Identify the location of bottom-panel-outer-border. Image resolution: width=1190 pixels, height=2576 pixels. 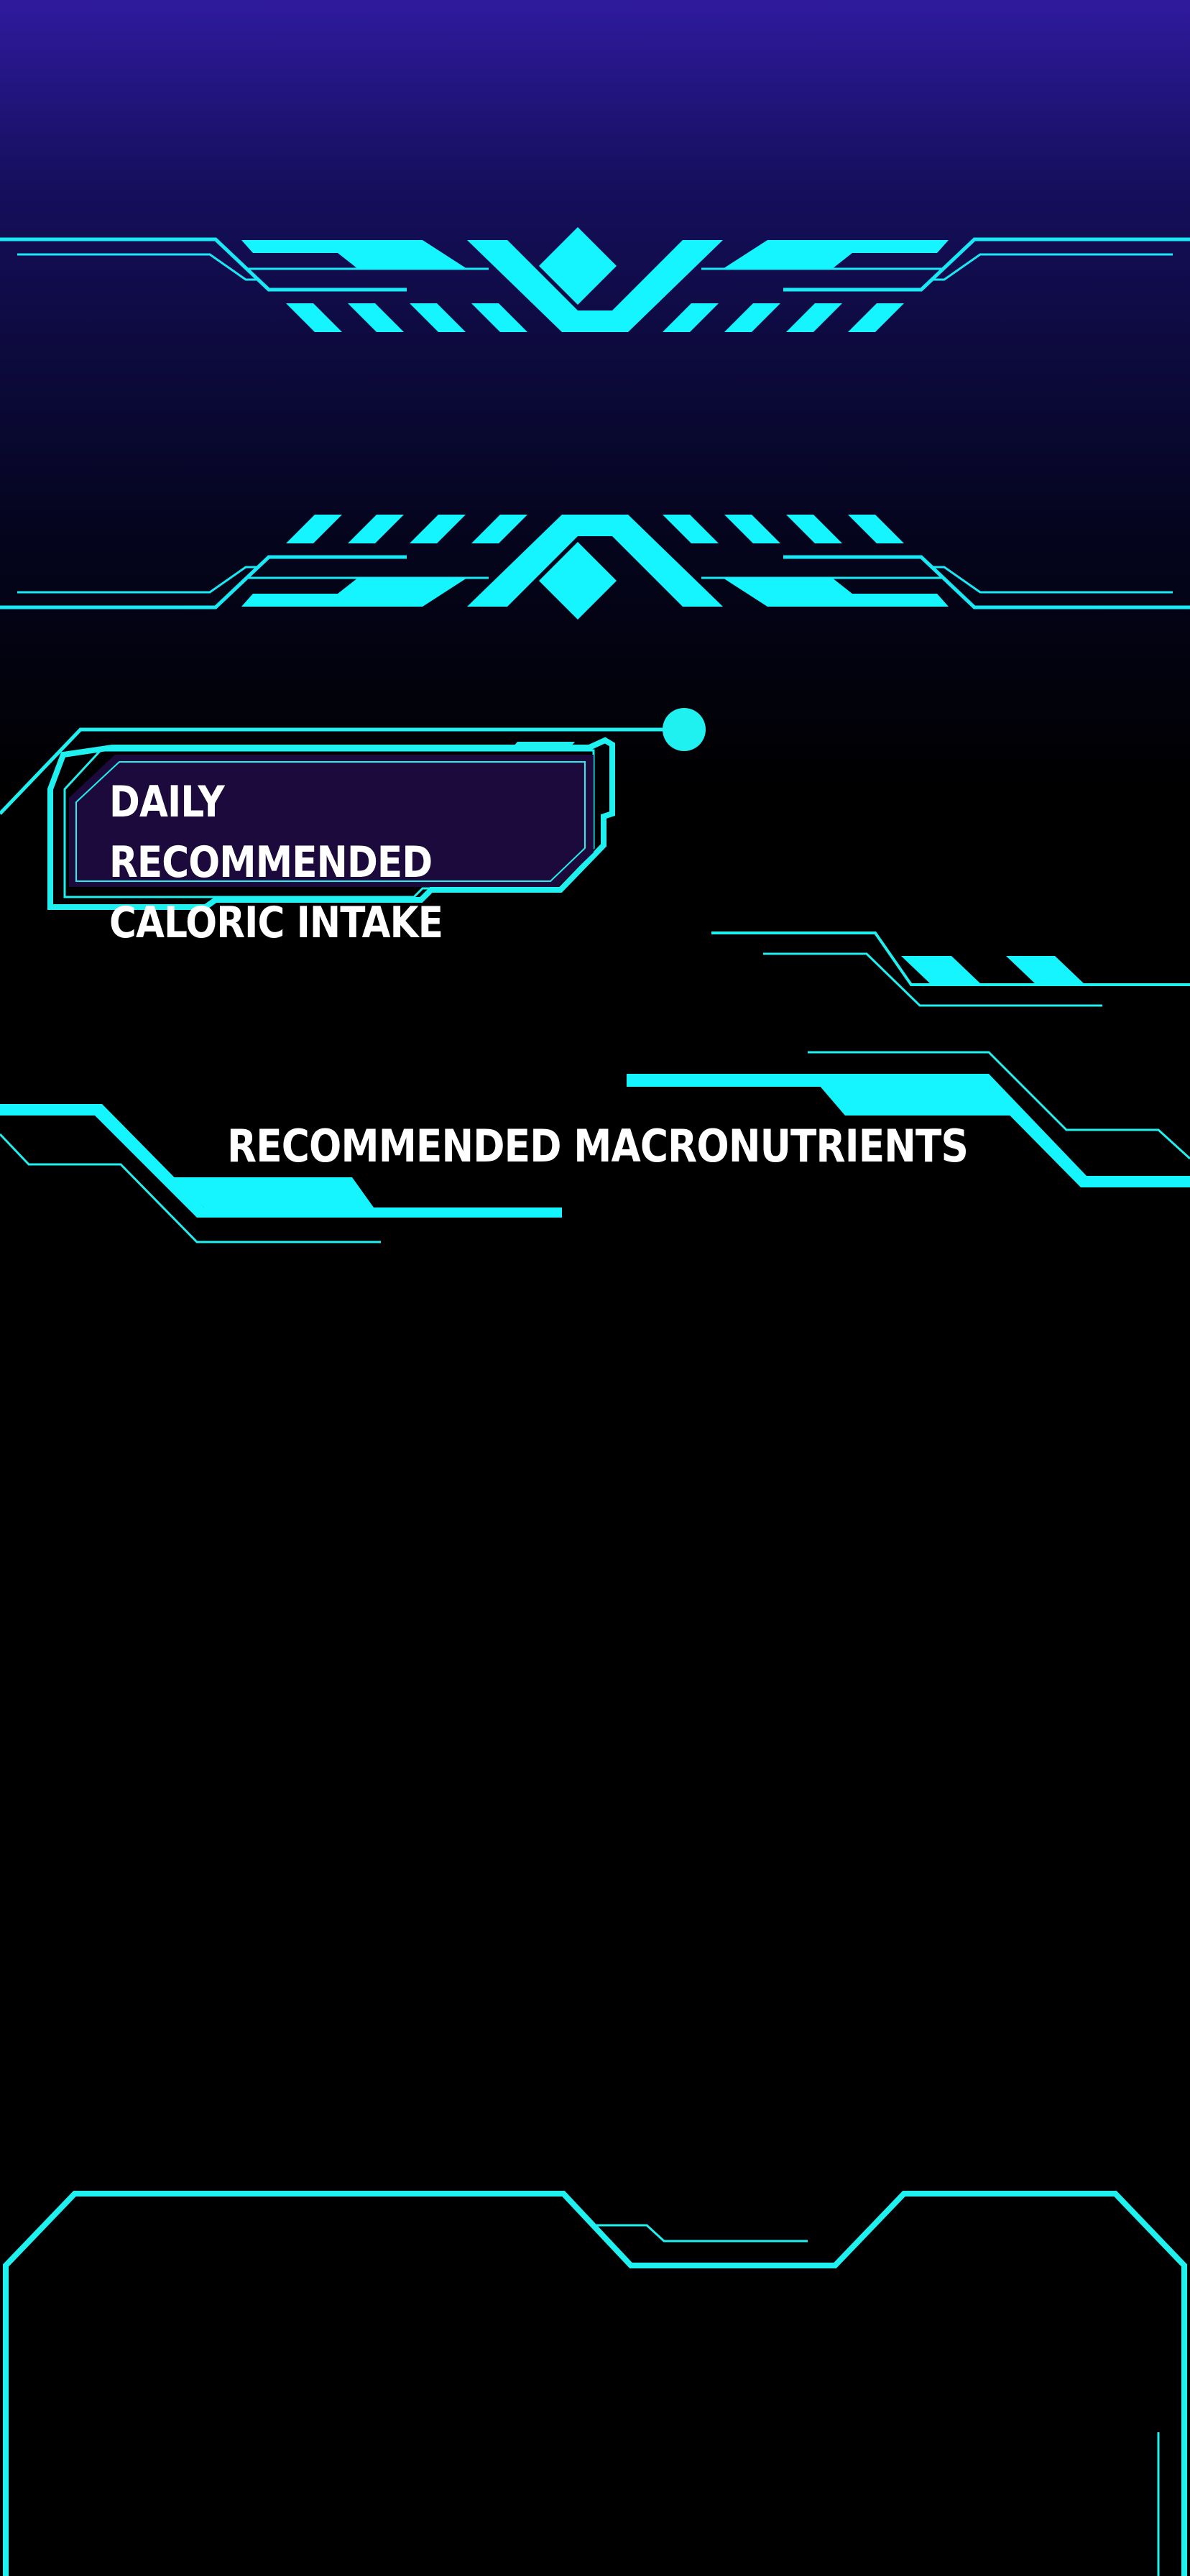
(595, 2383).